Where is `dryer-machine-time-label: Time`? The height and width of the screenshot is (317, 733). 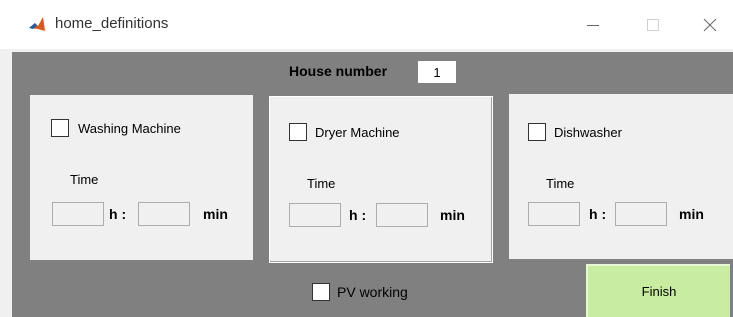
dryer-machine-time-label: Time is located at coordinates (321, 183).